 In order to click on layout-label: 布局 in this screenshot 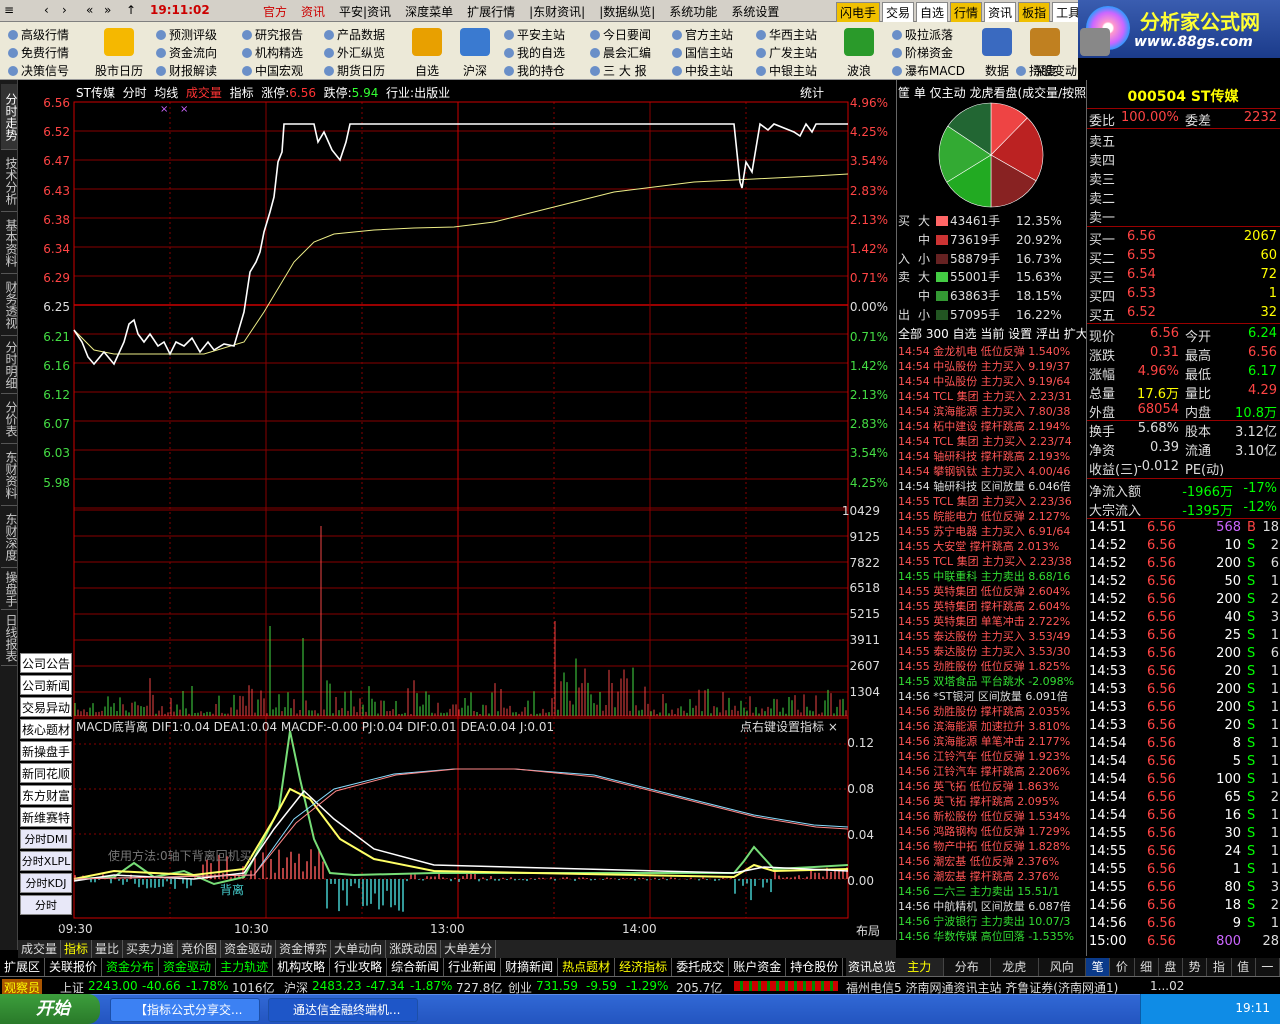, I will do `click(868, 930)`.